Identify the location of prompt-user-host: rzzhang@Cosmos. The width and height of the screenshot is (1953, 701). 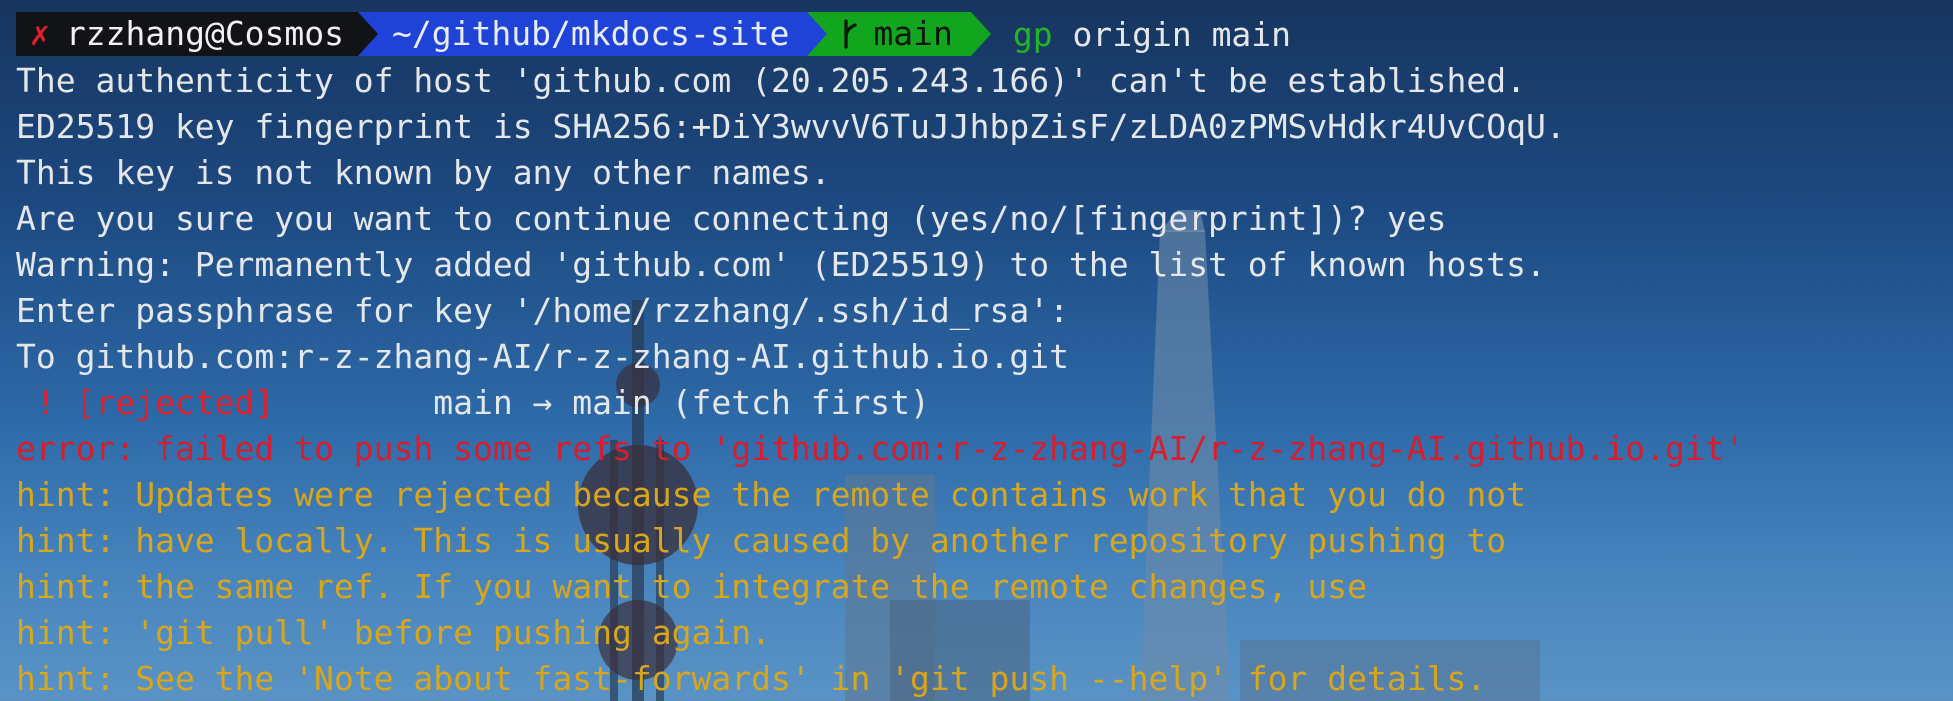
(205, 33).